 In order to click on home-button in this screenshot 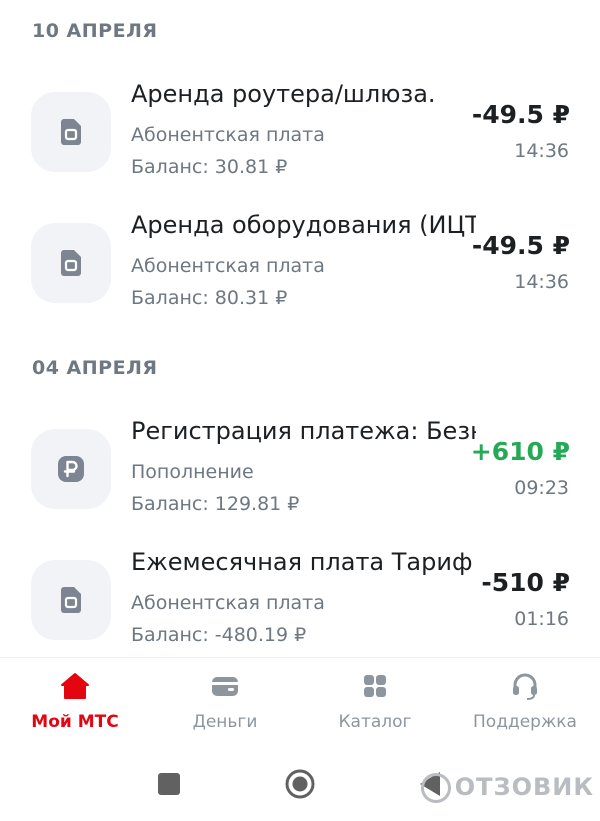, I will do `click(300, 786)`.